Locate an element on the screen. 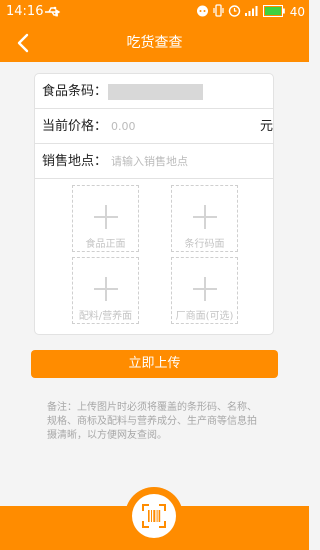 The image size is (320, 550). alarm-icon is located at coordinates (234, 12).